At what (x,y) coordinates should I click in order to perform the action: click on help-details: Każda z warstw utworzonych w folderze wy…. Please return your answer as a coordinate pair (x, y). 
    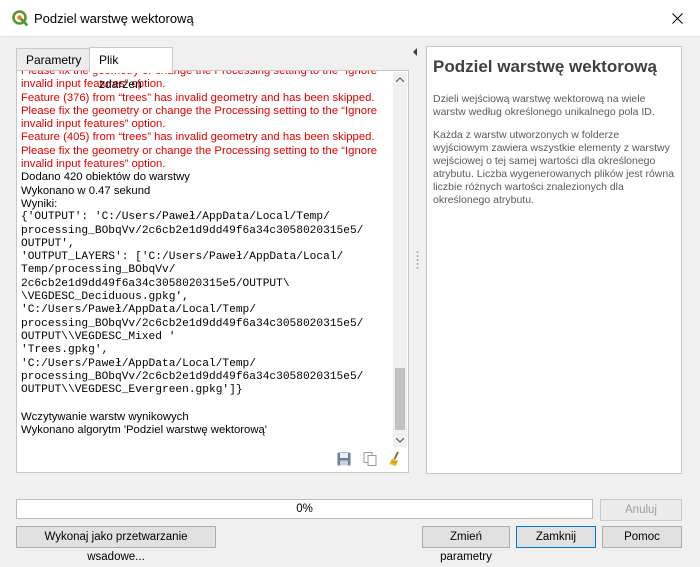
    Looking at the image, I should click on (554, 167).